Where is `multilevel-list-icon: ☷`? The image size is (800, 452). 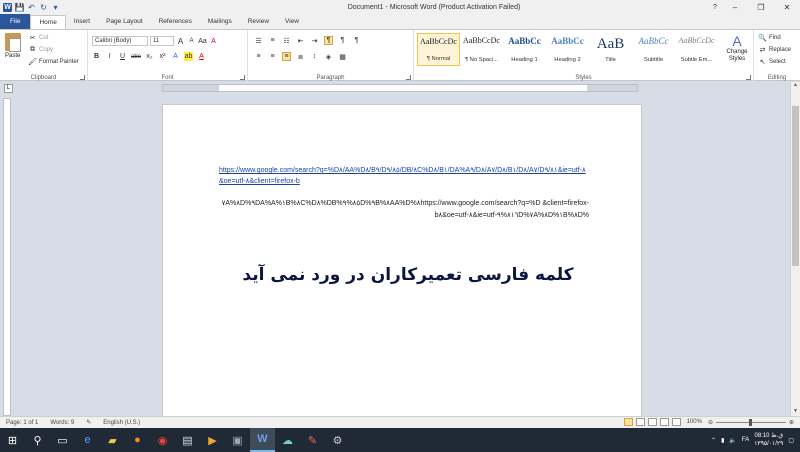 multilevel-list-icon: ☷ is located at coordinates (286, 40).